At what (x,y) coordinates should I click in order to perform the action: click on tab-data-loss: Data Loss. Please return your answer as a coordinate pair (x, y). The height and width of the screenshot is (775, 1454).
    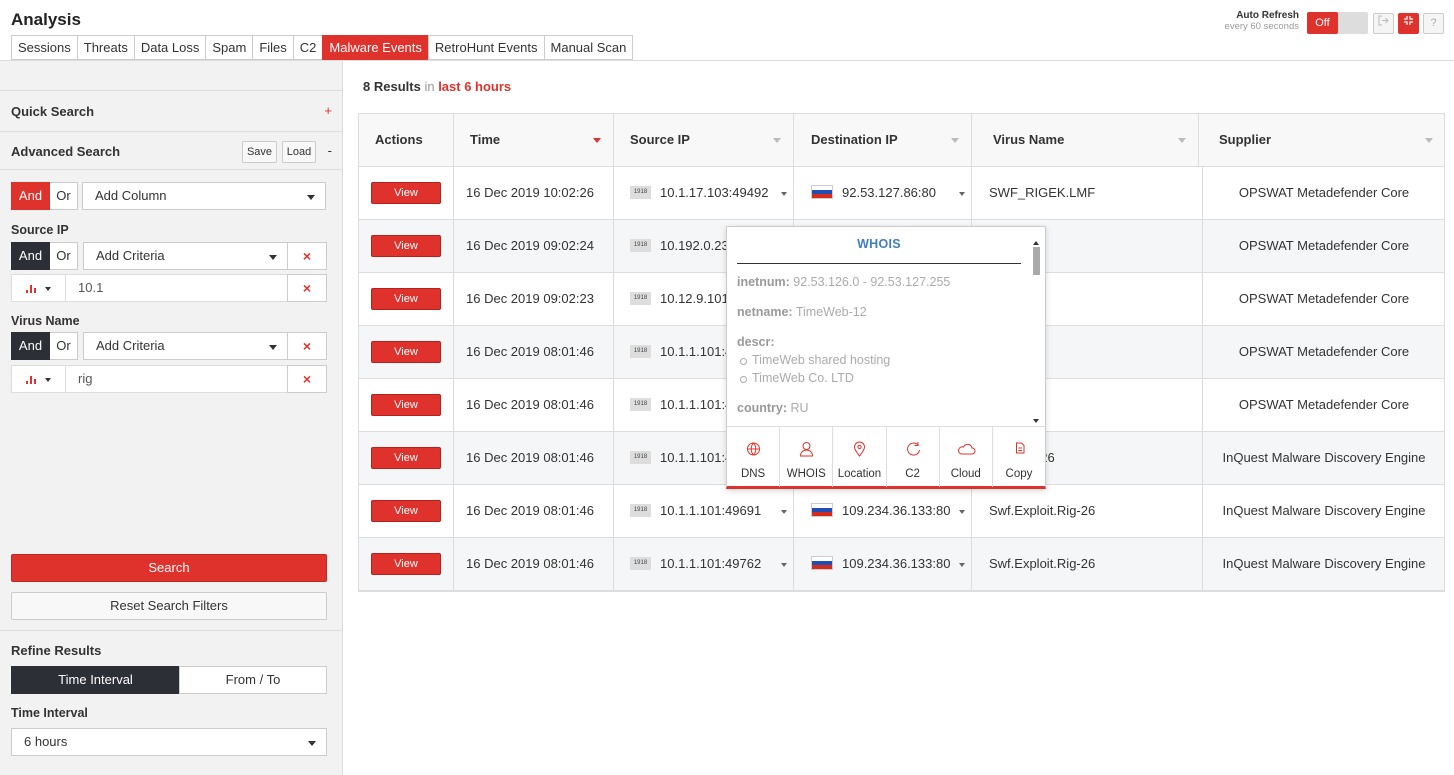
    Looking at the image, I should click on (169, 47).